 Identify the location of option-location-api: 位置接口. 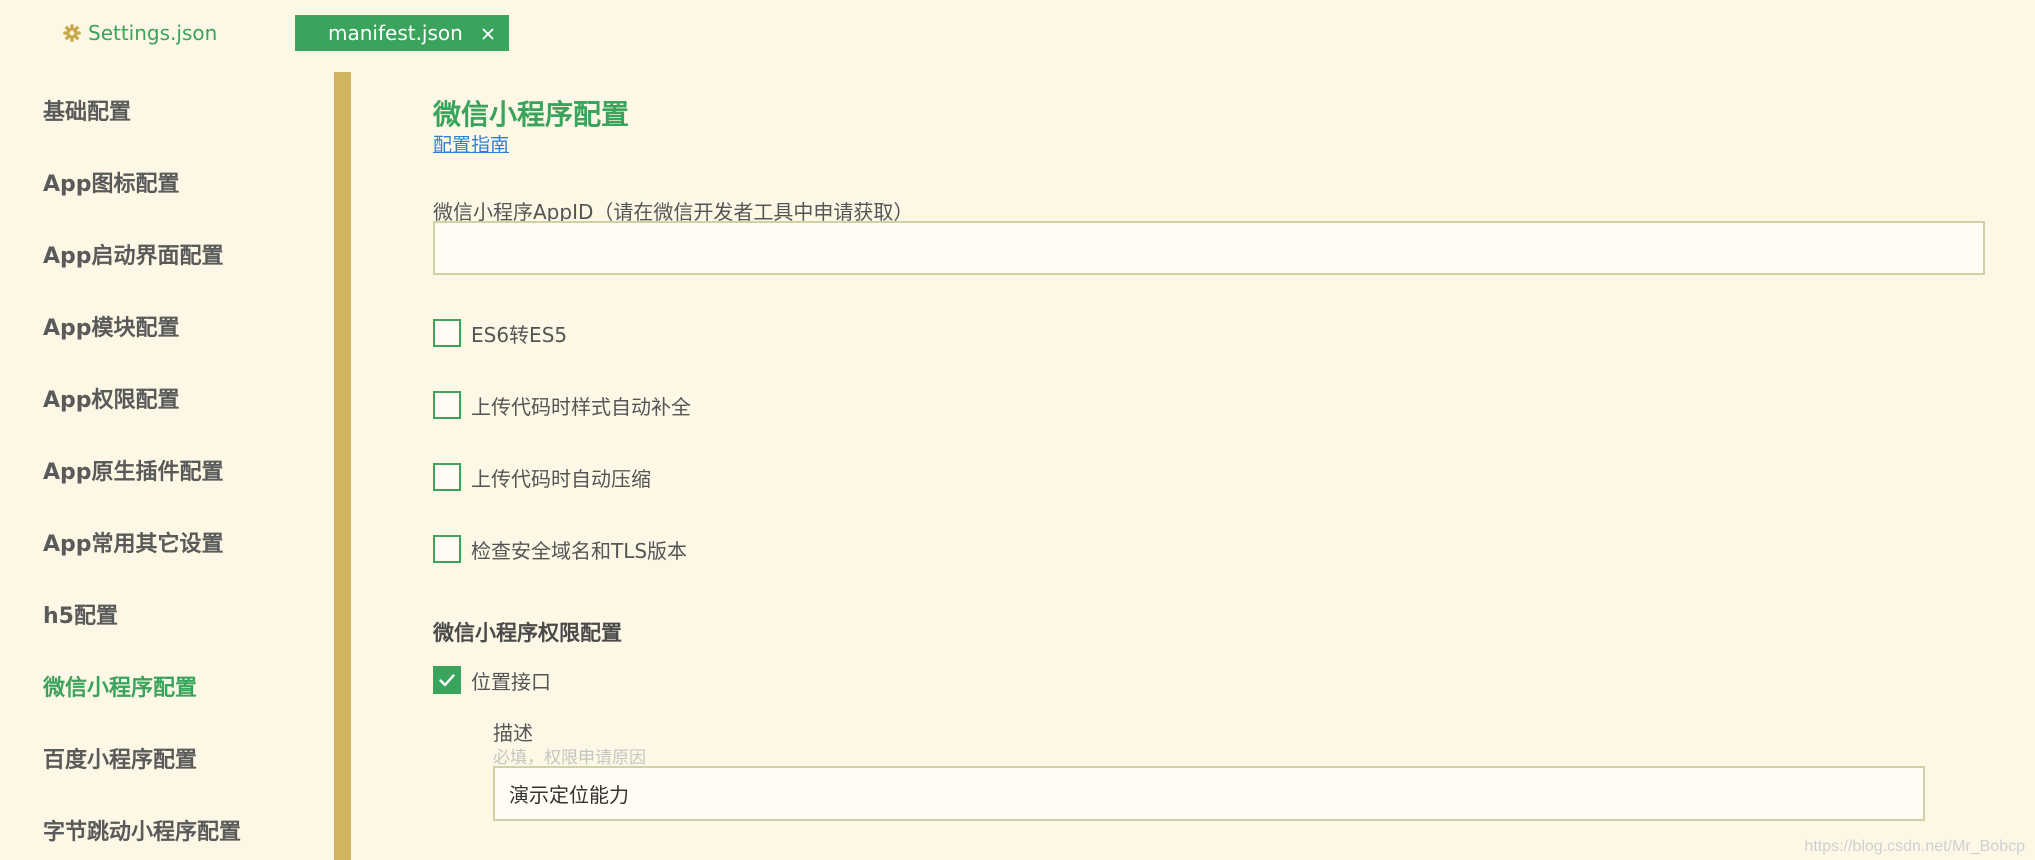
(492, 680).